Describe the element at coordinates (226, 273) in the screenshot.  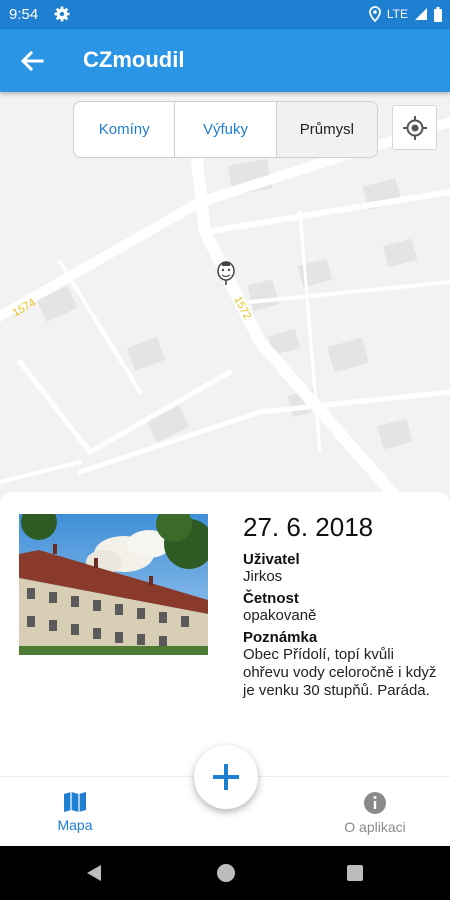
I see `map-marker-icon` at that location.